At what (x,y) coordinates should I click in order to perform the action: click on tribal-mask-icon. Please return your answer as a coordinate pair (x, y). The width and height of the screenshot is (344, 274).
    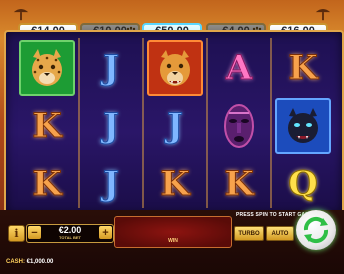
    Looking at the image, I should click on (239, 126).